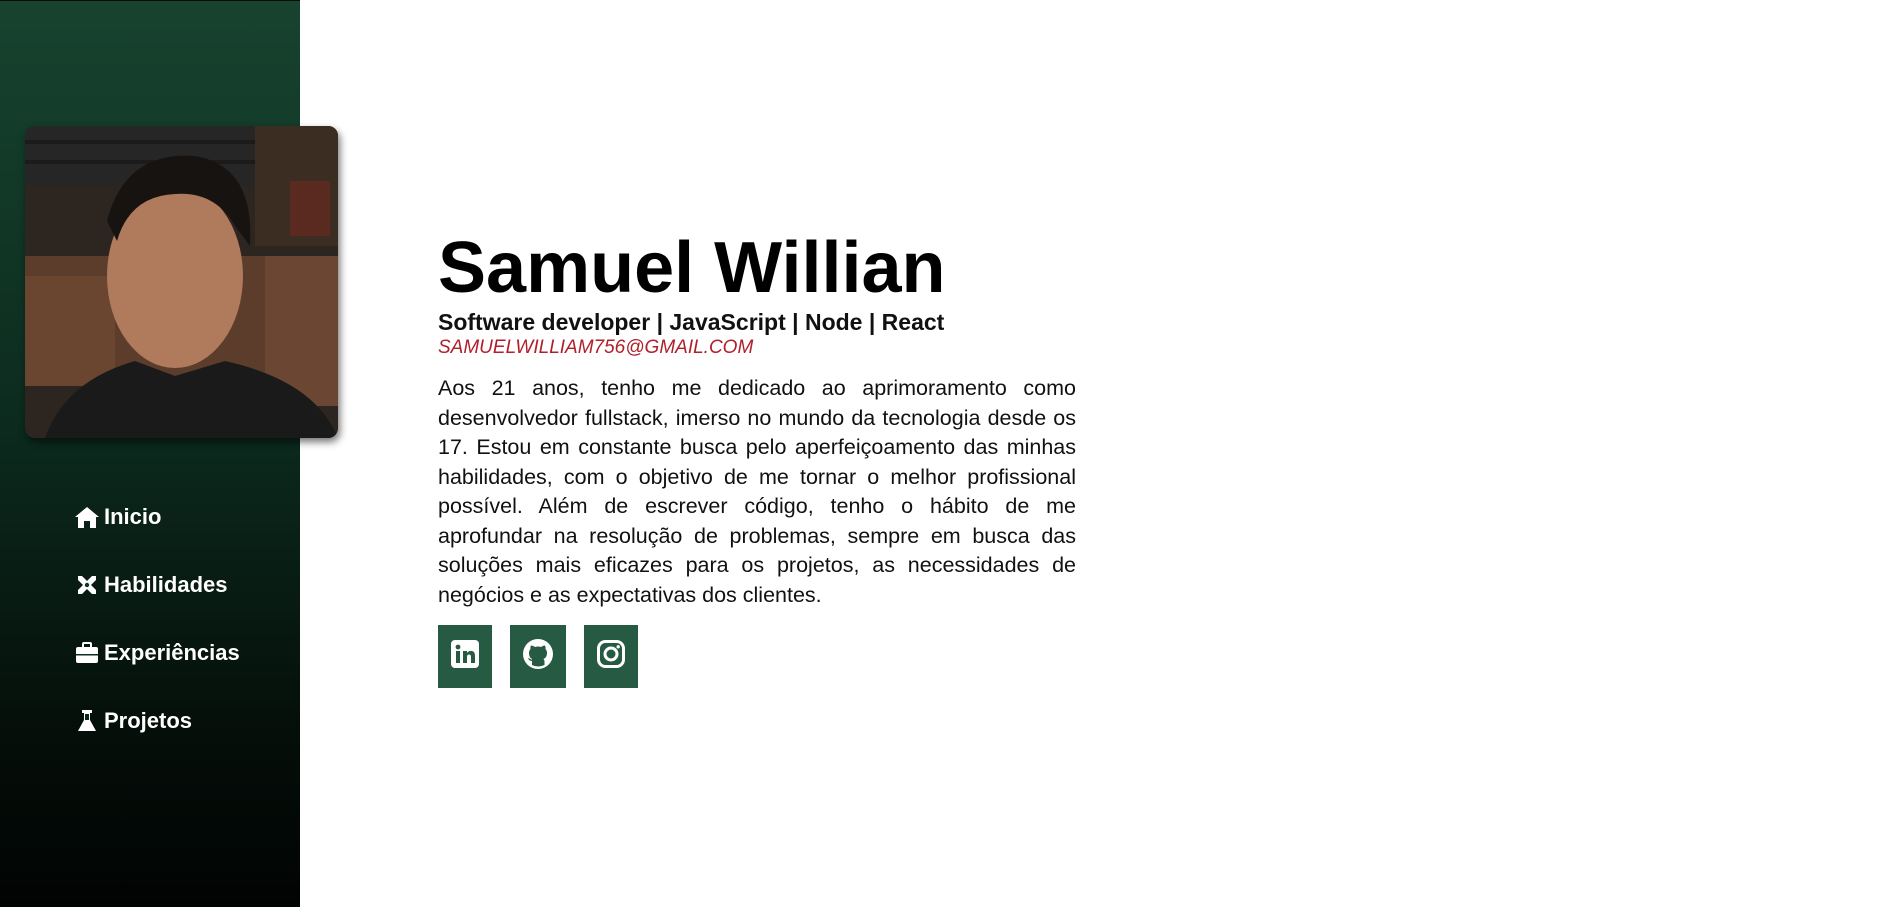  Describe the element at coordinates (166, 584) in the screenshot. I see `nav-item-label: Habilidades` at that location.